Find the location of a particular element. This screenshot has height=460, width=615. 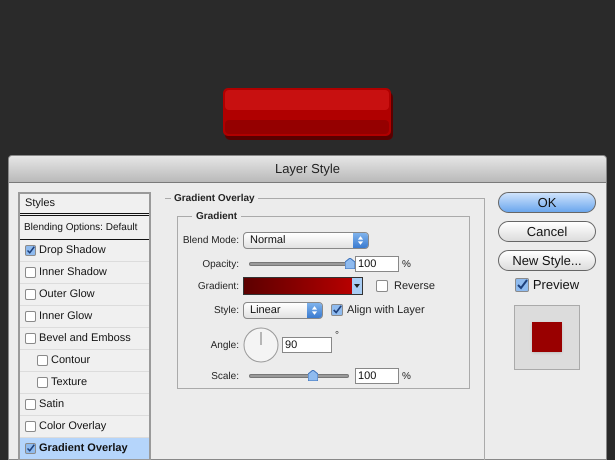

field-label: Gradient: is located at coordinates (218, 287).